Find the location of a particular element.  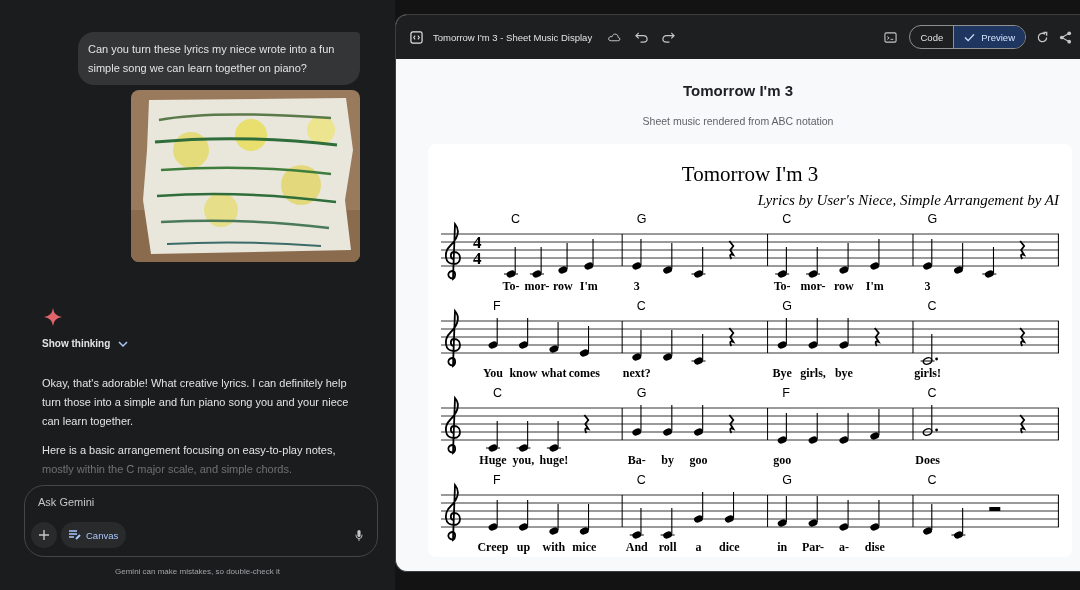

prompt-input: Ask Gemini is located at coordinates (197, 502).